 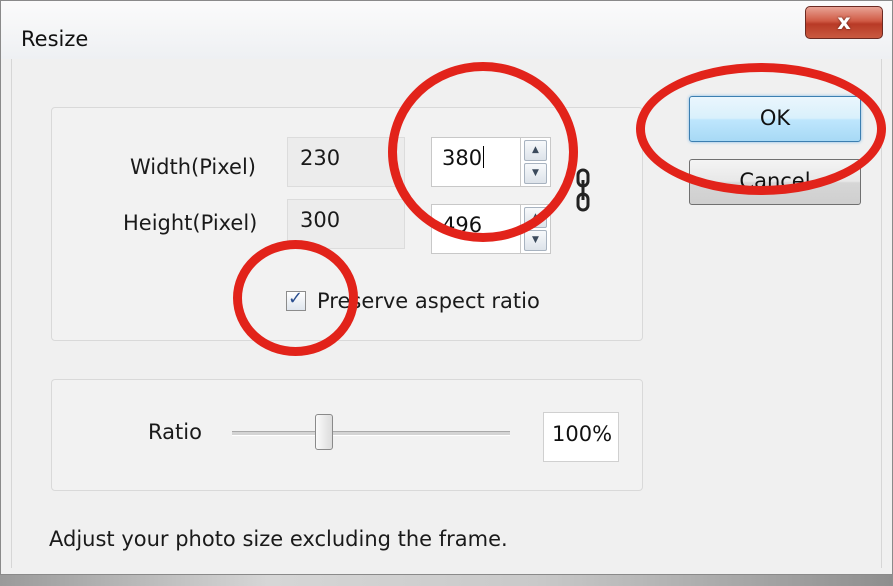 I want to click on height-spin-up-button: ▲, so click(x=535, y=217).